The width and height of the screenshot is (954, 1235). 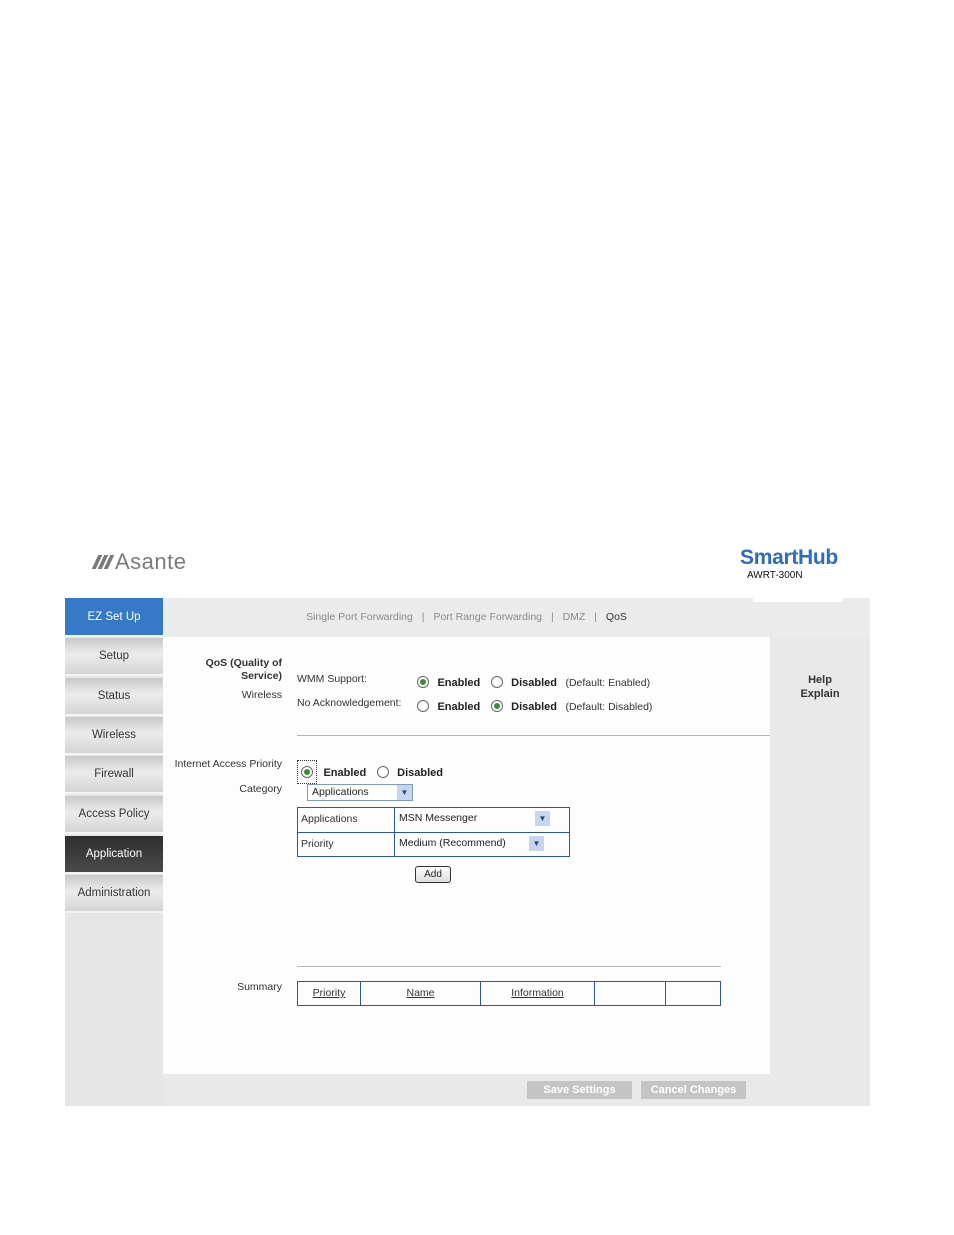 I want to click on wmm-enabled-radio, so click(x=423, y=681).